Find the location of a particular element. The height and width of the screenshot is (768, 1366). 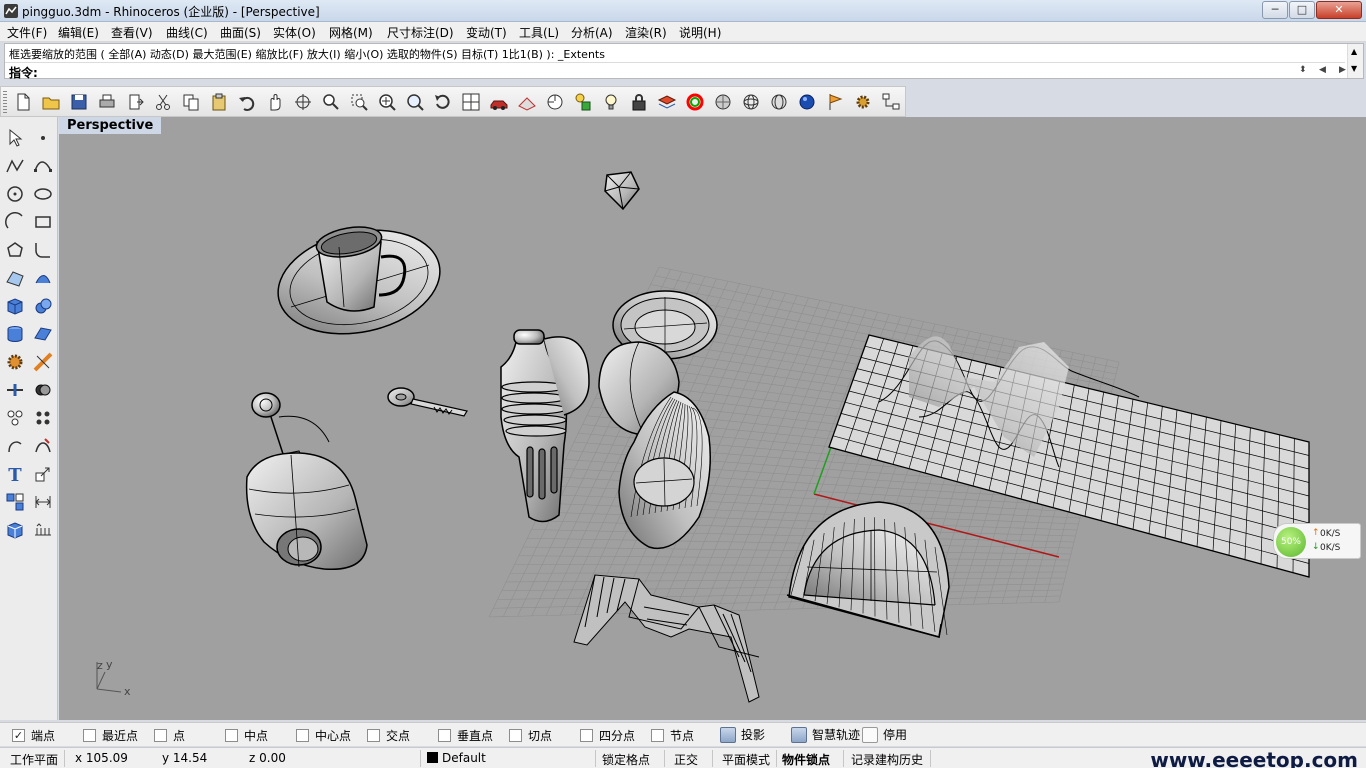

curve-points-tool is located at coordinates (43, 166).